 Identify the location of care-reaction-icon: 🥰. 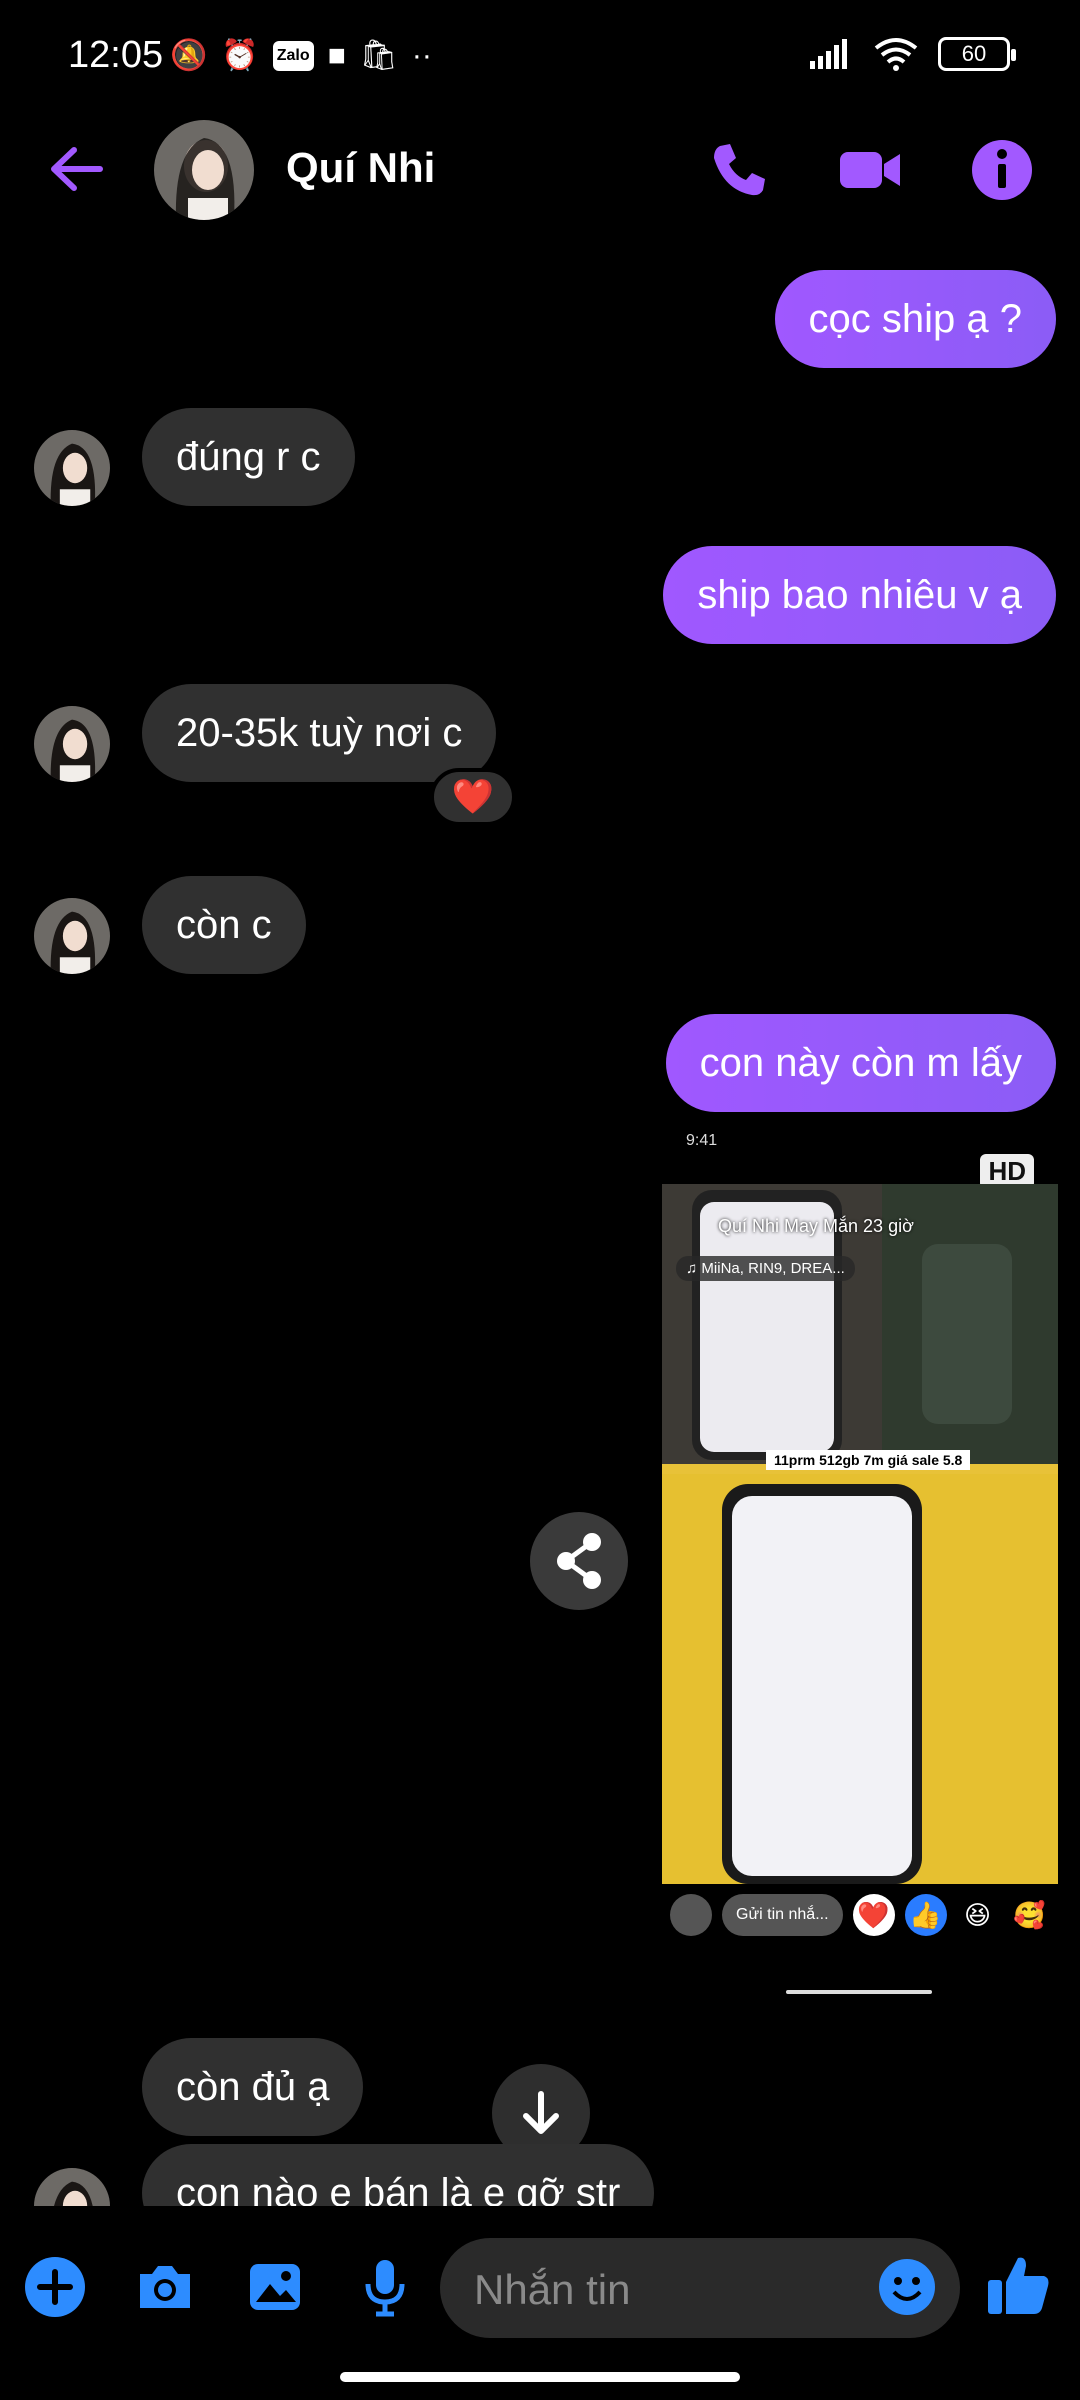
(1029, 1915).